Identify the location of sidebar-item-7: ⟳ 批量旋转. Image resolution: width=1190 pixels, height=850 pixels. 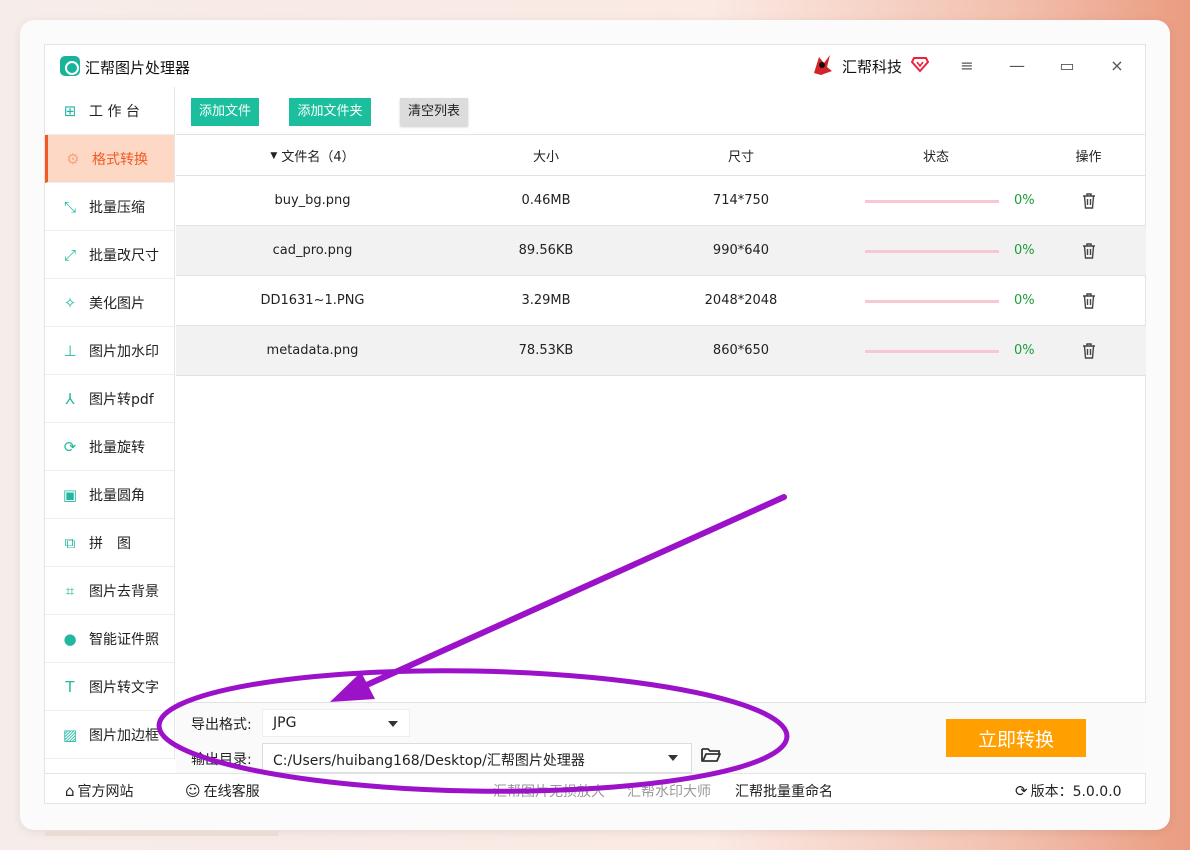
(109, 447).